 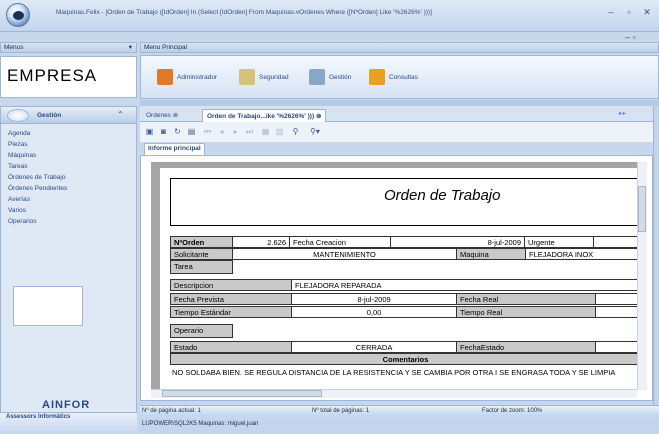 I want to click on estado-label: Estado, so click(x=231, y=347).